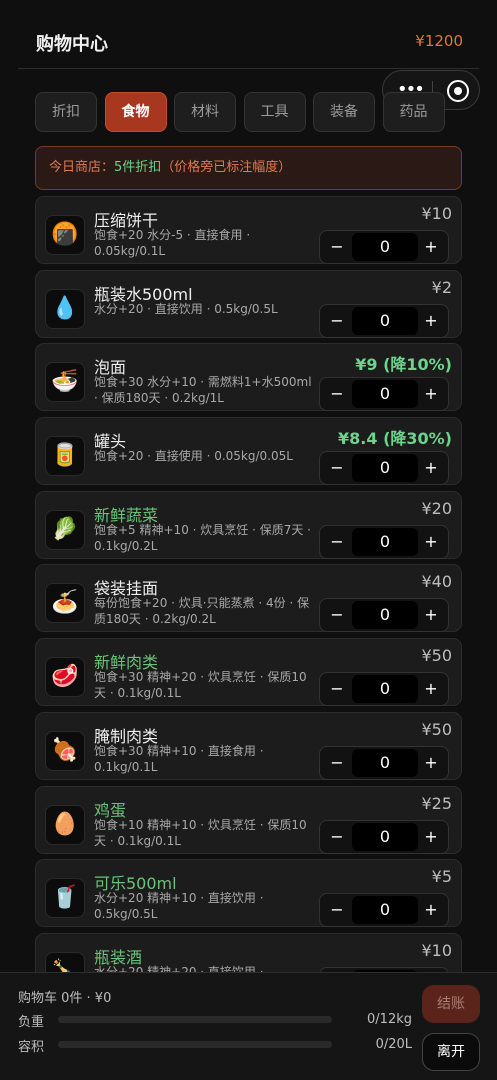 The width and height of the screenshot is (497, 1080). I want to click on load-label: 负重, so click(31, 1022).